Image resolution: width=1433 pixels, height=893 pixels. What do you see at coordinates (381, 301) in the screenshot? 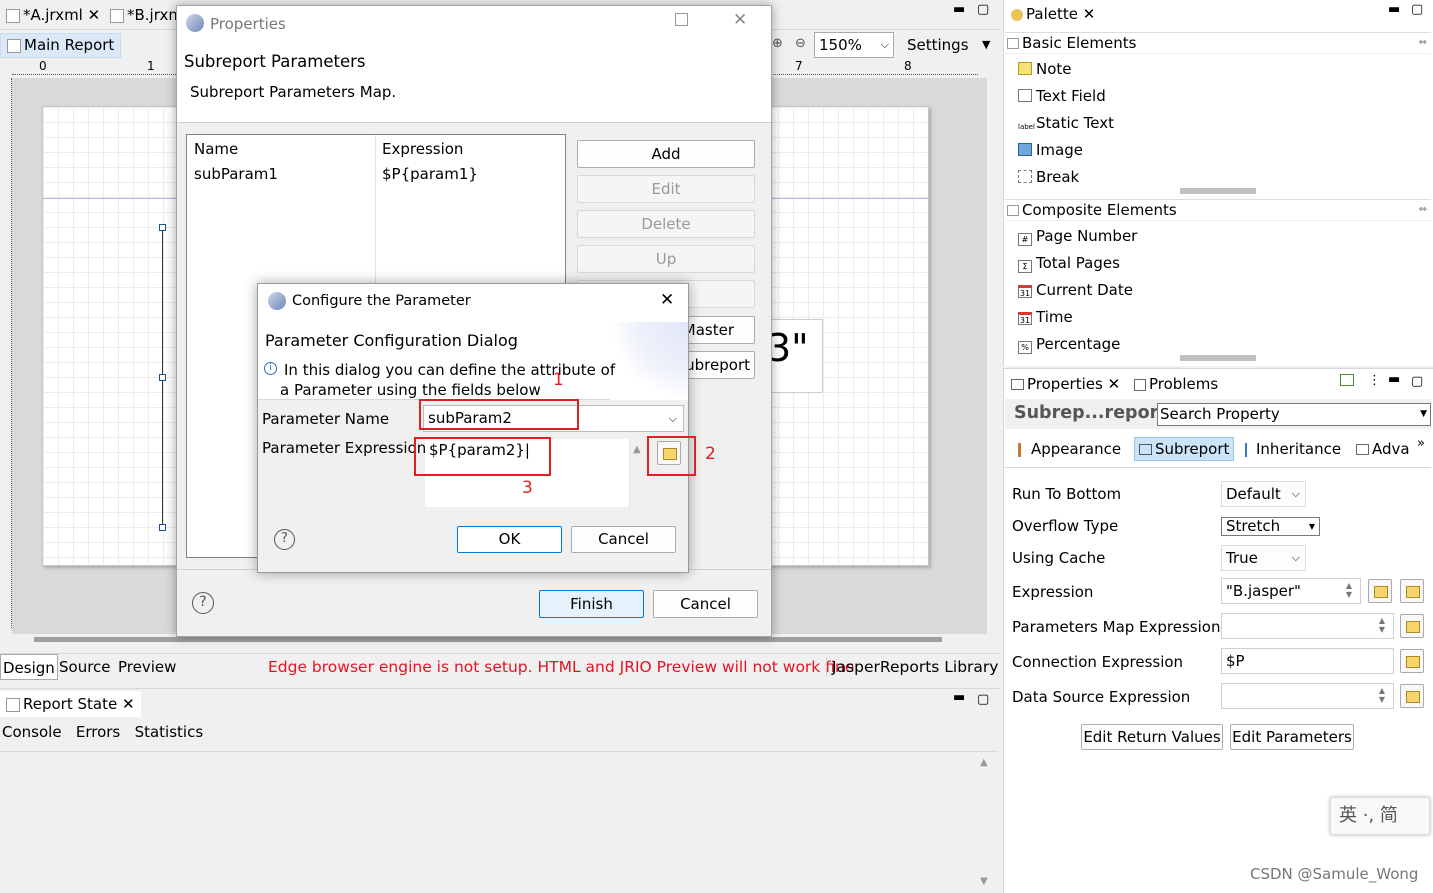
I see `configure-dialog-title: Configure the Parameter` at bounding box center [381, 301].